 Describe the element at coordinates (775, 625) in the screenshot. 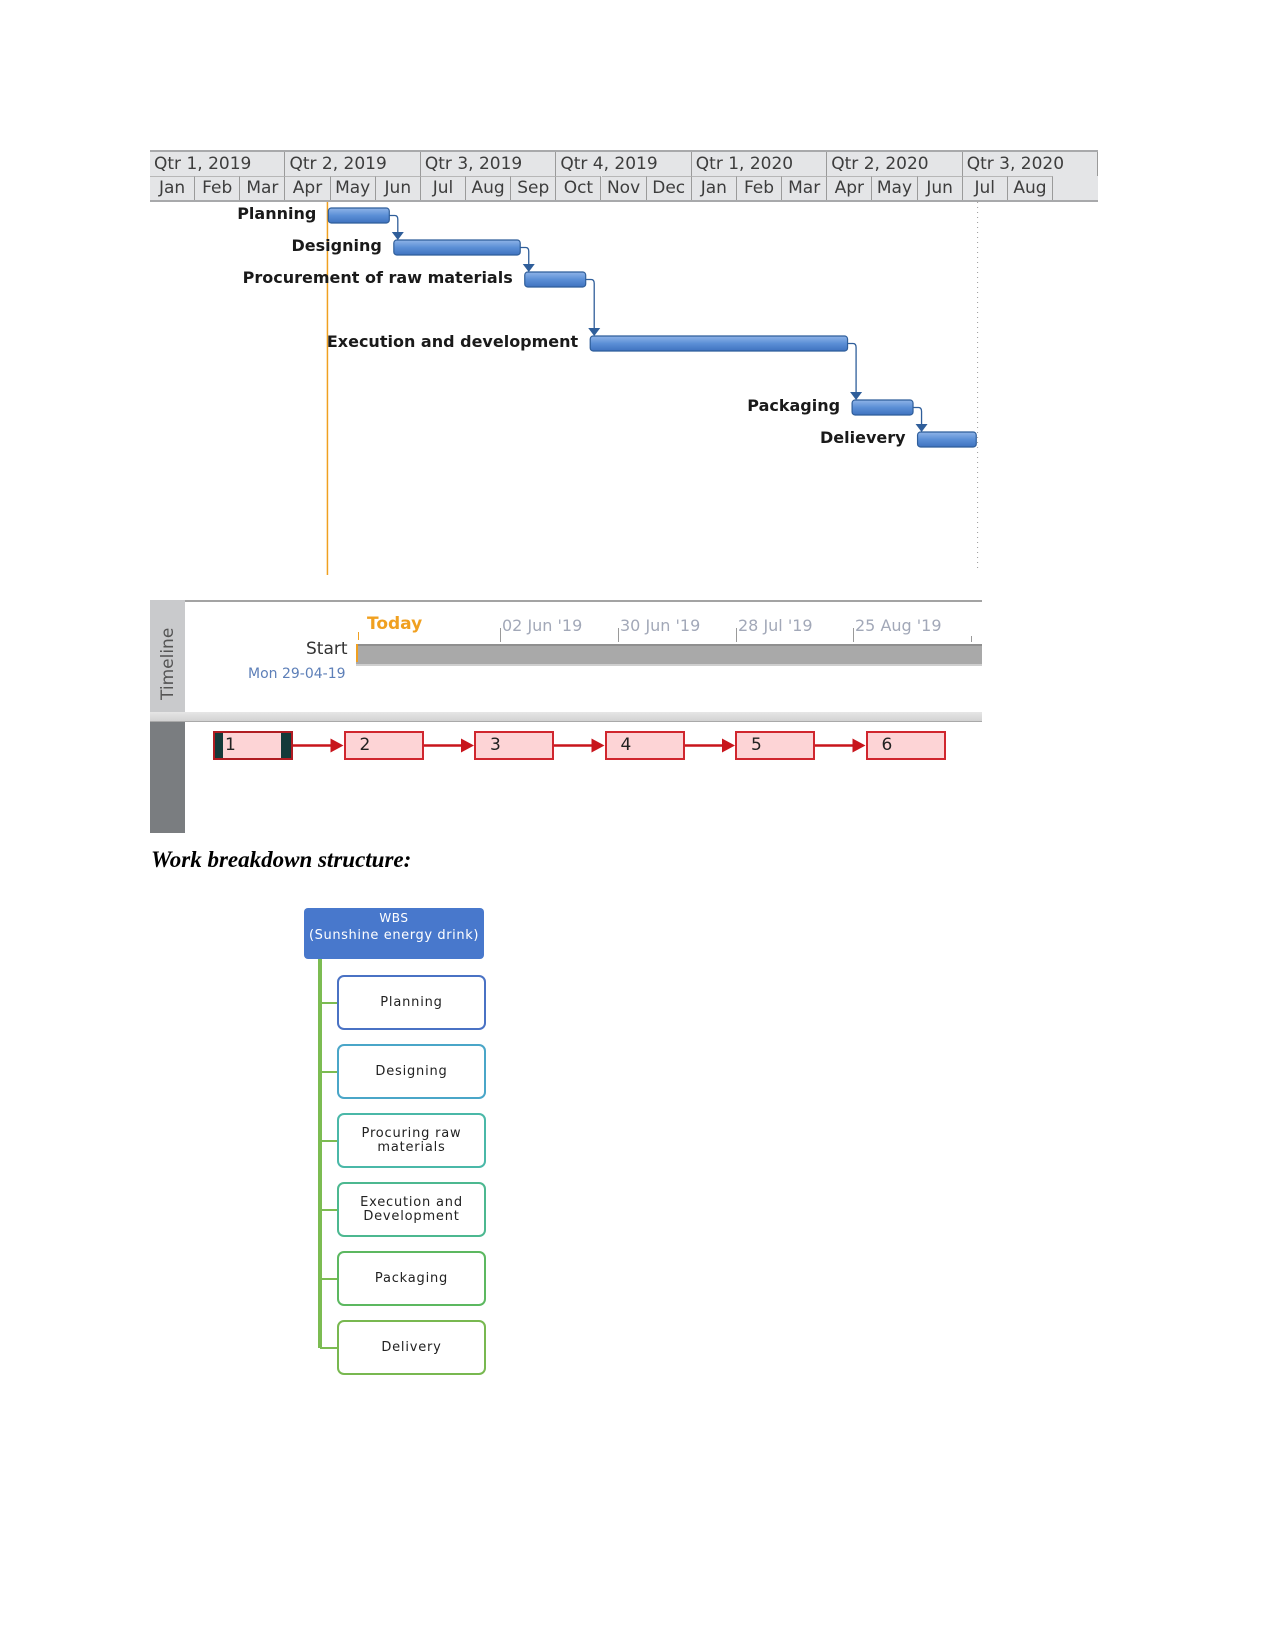

I see `timeline-date-label: 28 Jul '19` at that location.